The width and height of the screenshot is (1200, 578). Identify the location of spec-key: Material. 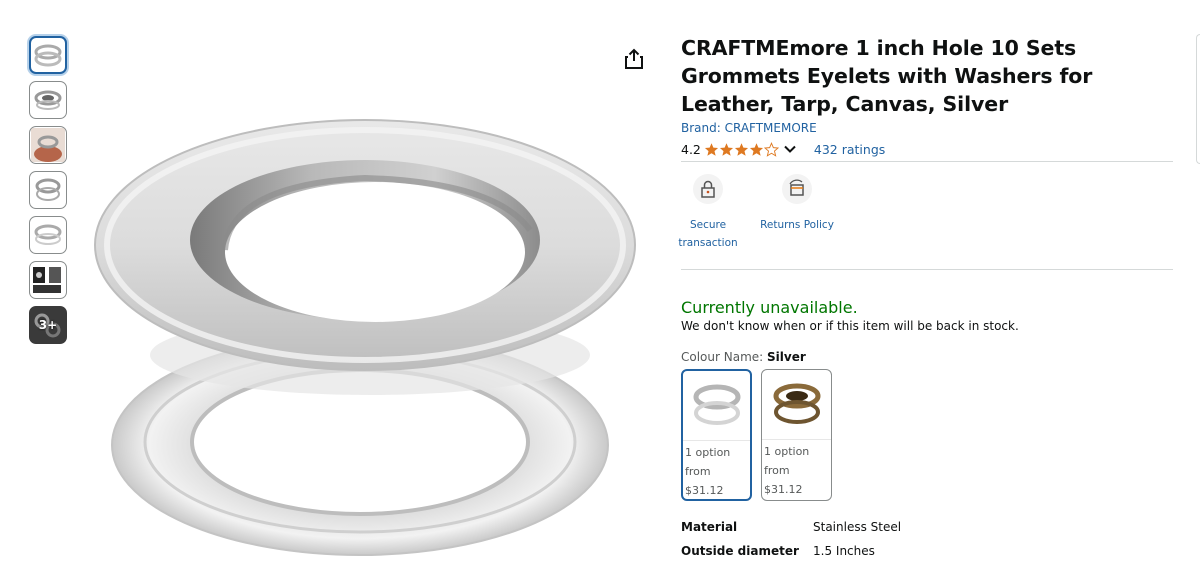
(709, 527).